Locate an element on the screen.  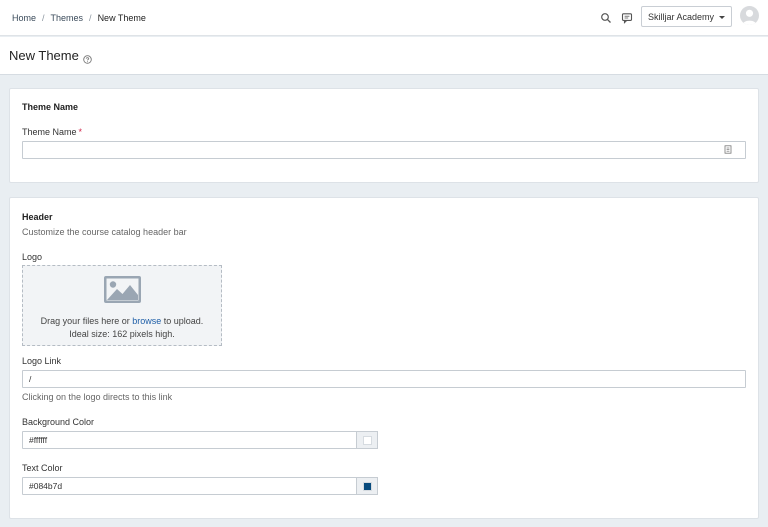
org-select: Skilljar Academy is located at coordinates (686, 16).